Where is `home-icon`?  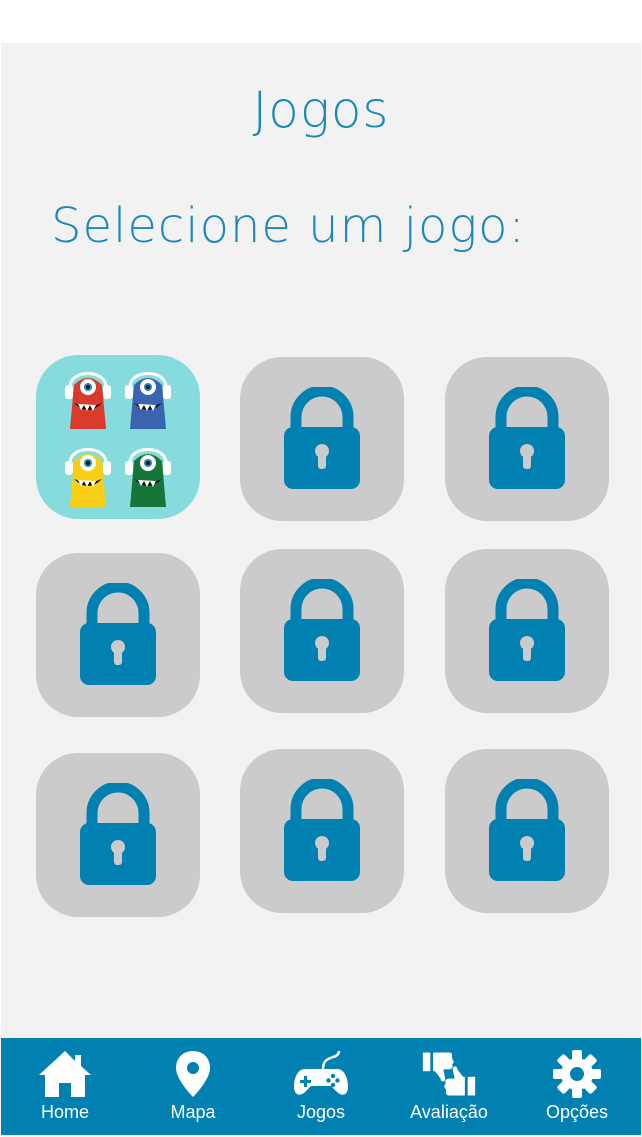
home-icon is located at coordinates (65, 1074).